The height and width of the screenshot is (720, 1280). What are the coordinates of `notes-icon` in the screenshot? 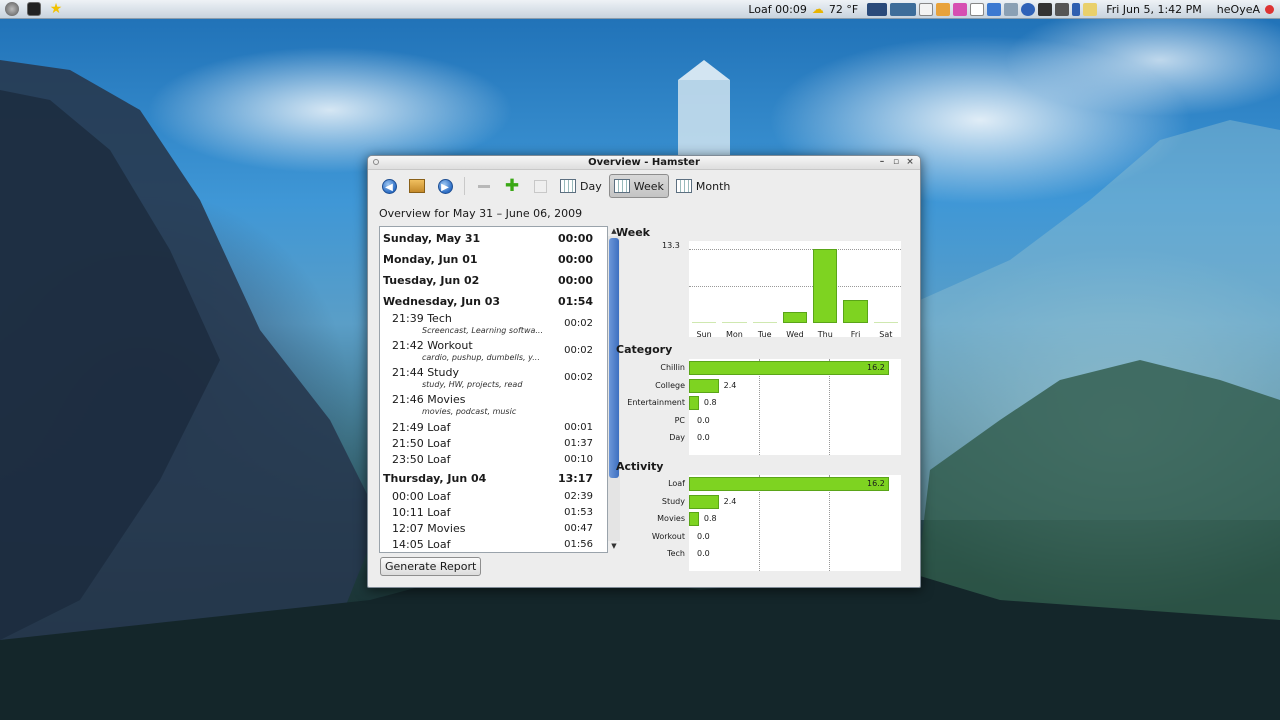 It's located at (943, 9).